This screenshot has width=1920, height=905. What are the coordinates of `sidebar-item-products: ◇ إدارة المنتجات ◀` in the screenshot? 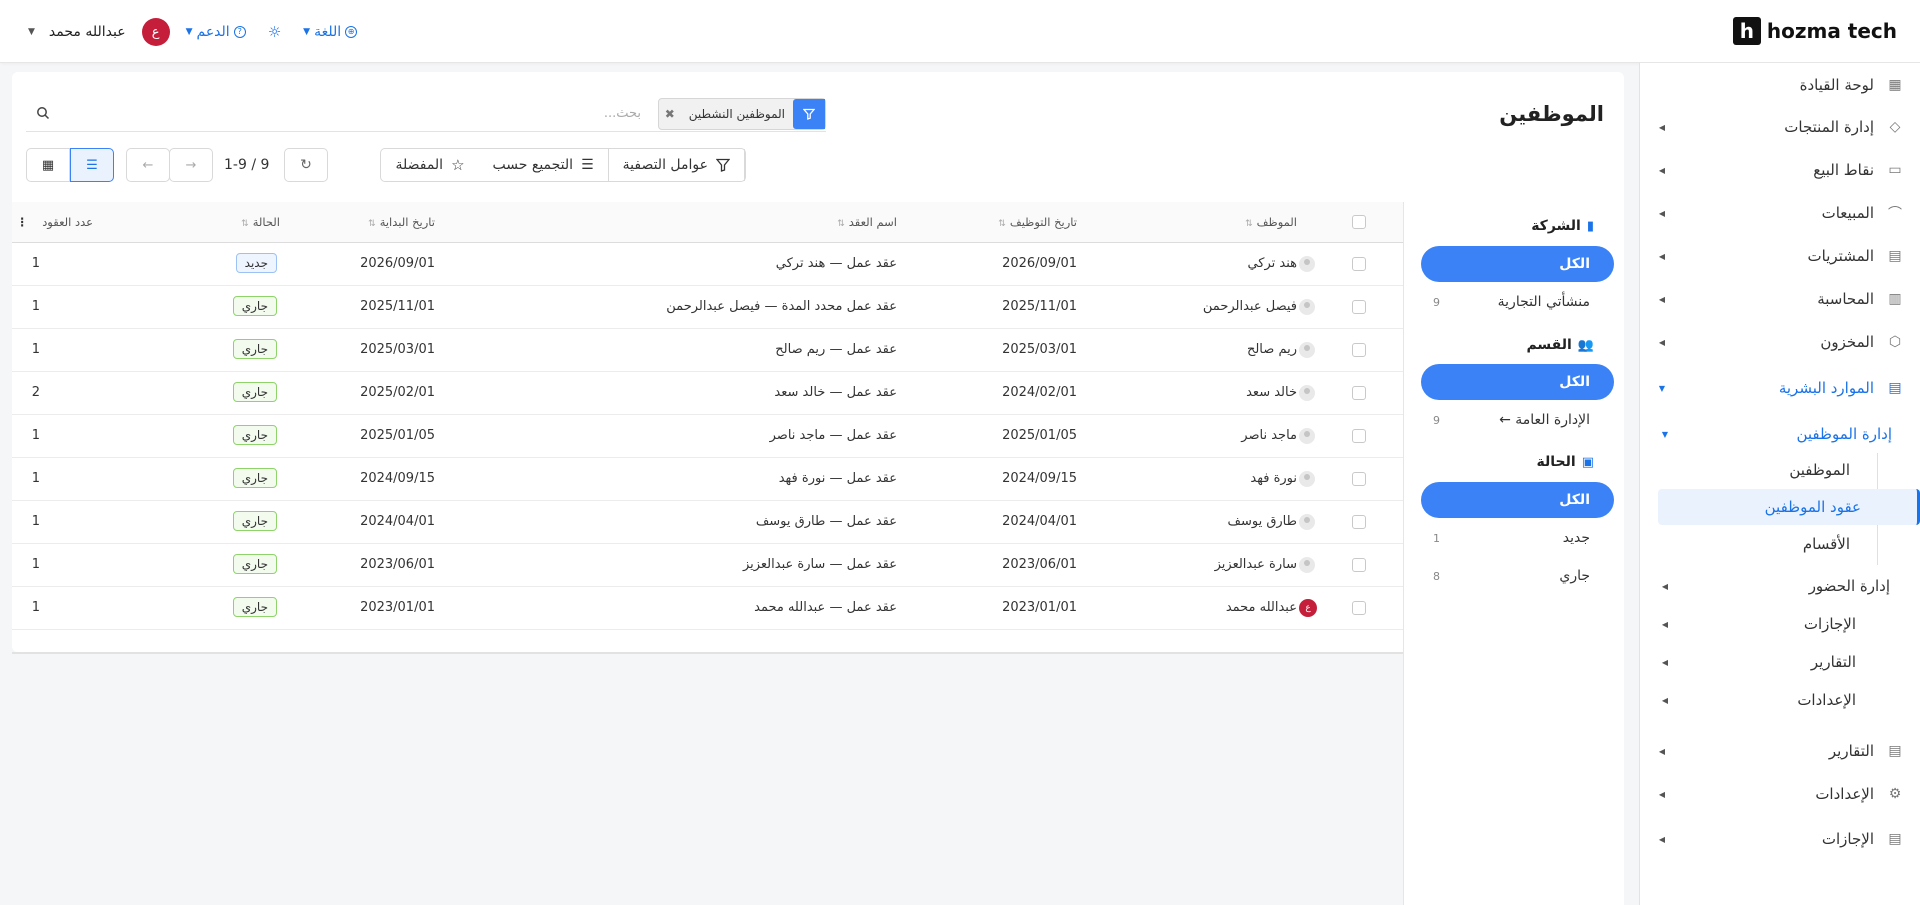 It's located at (1779, 127).